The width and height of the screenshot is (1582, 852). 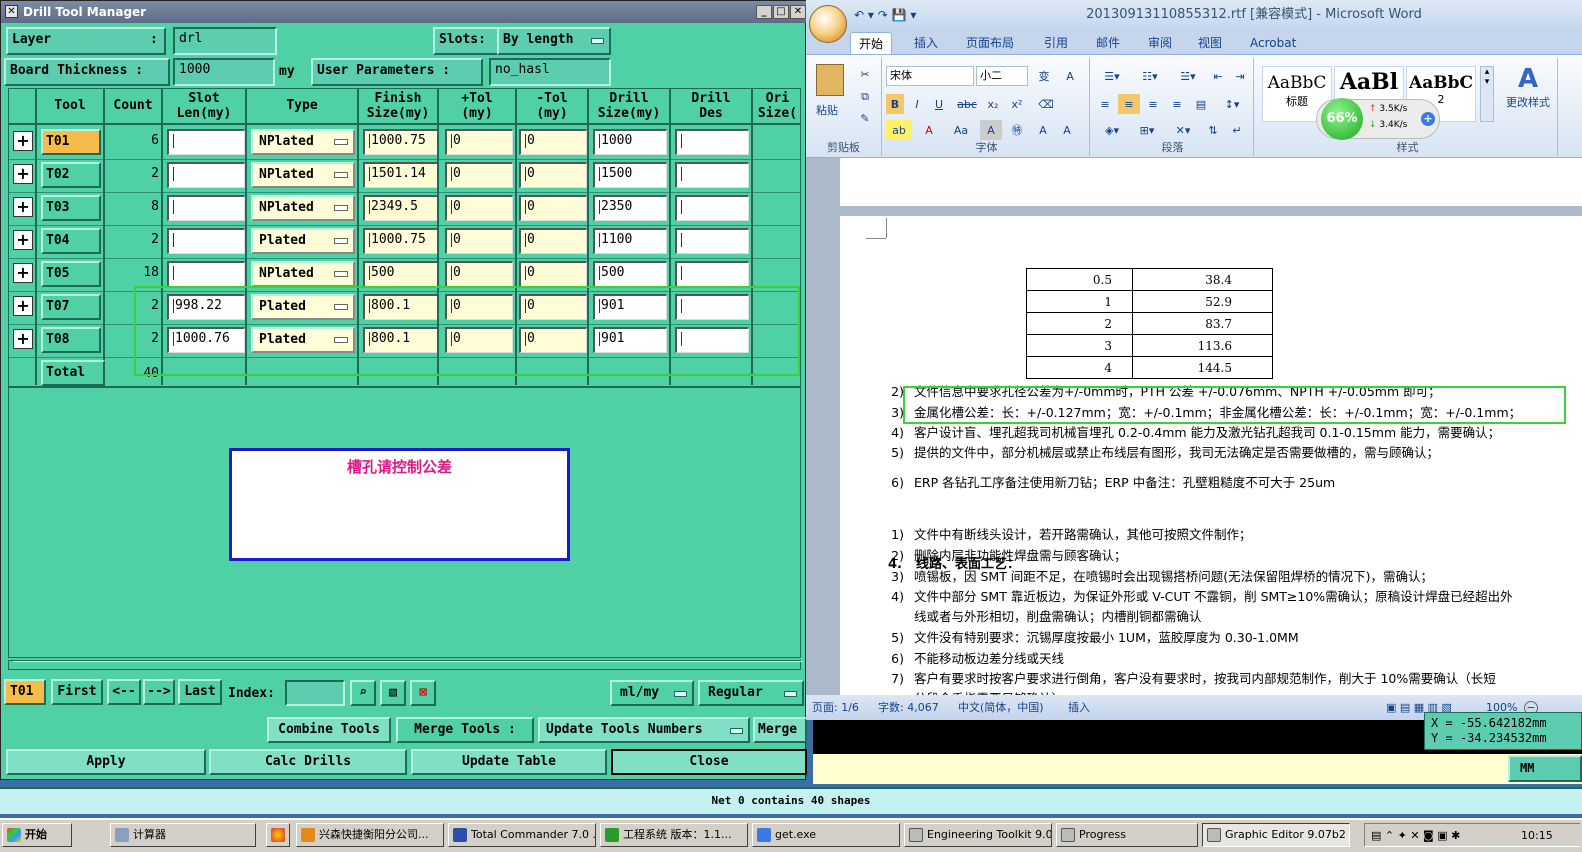 What do you see at coordinates (1213, 130) in the screenshot?
I see `sort-icon: ⇅` at bounding box center [1213, 130].